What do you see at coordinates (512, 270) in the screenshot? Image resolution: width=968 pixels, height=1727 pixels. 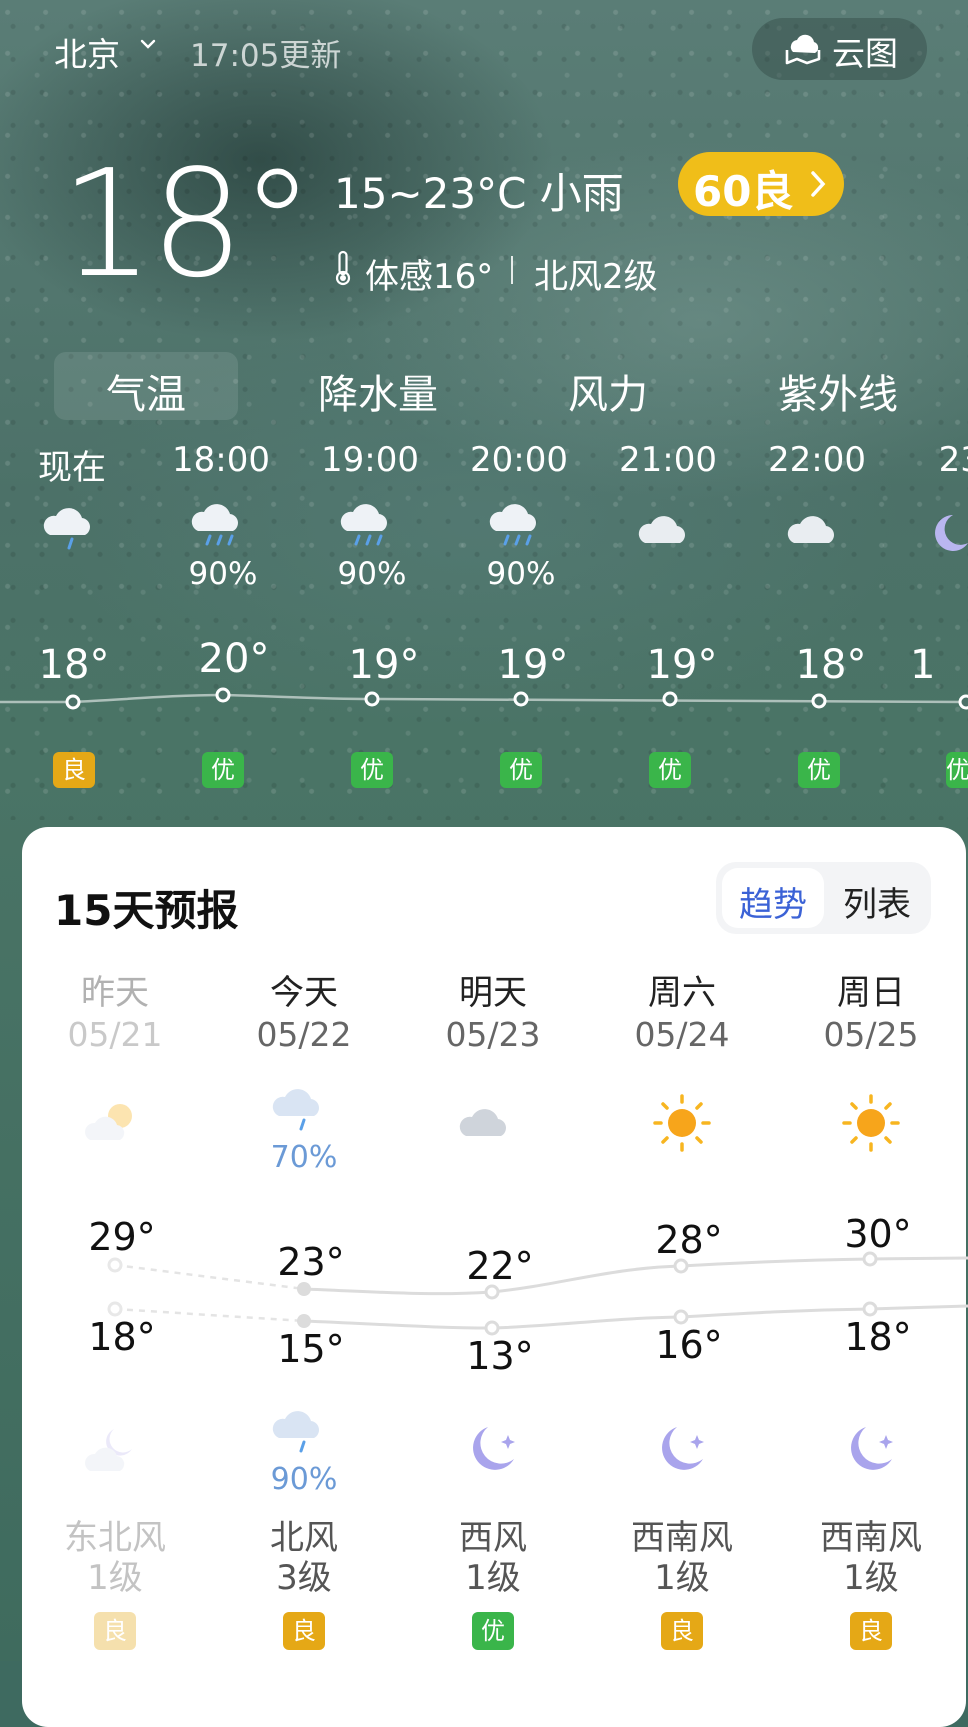 I see `divider` at bounding box center [512, 270].